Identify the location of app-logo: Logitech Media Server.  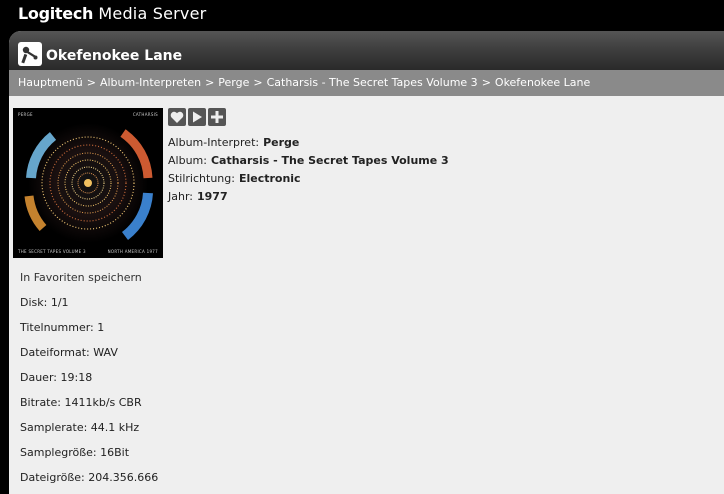
(112, 13).